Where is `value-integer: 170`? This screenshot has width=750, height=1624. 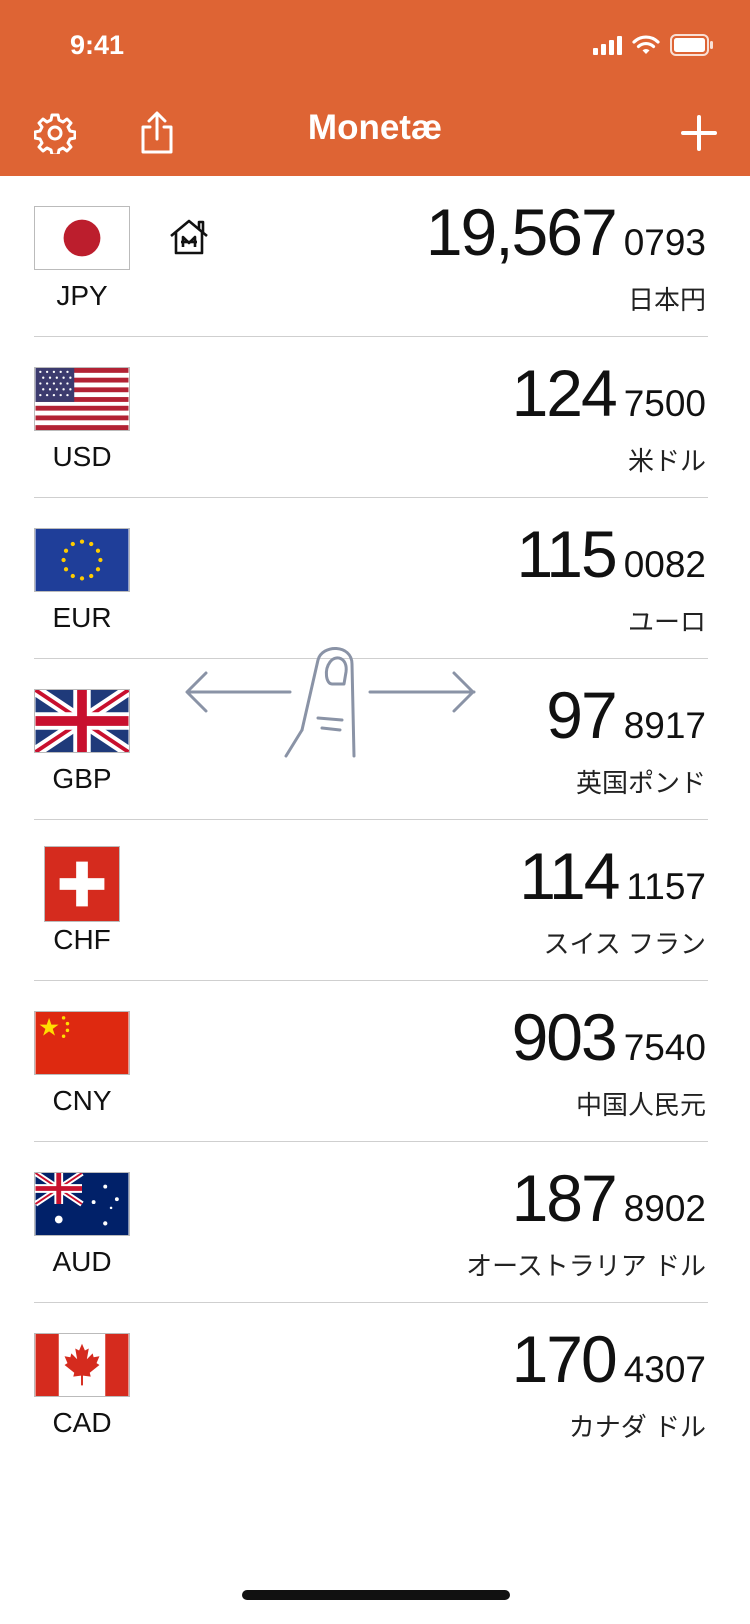 value-integer: 170 is located at coordinates (564, 1359).